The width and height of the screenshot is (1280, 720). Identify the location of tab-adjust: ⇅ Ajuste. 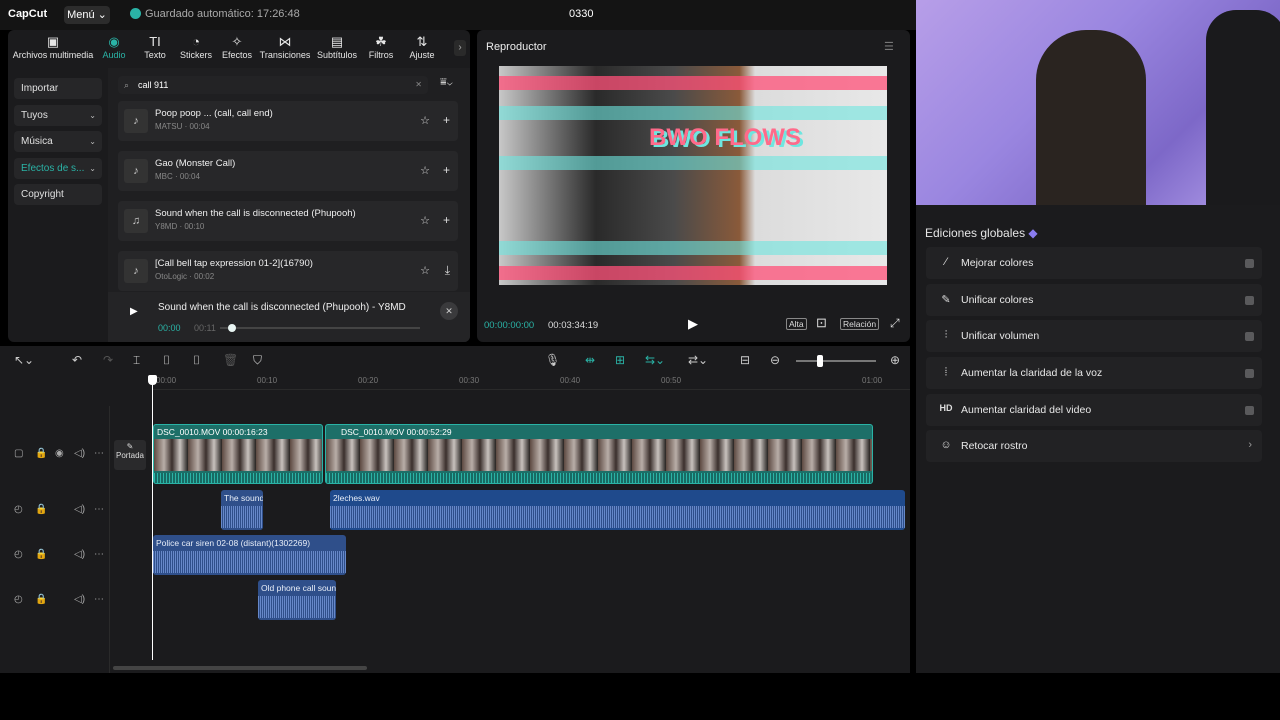
(422, 49).